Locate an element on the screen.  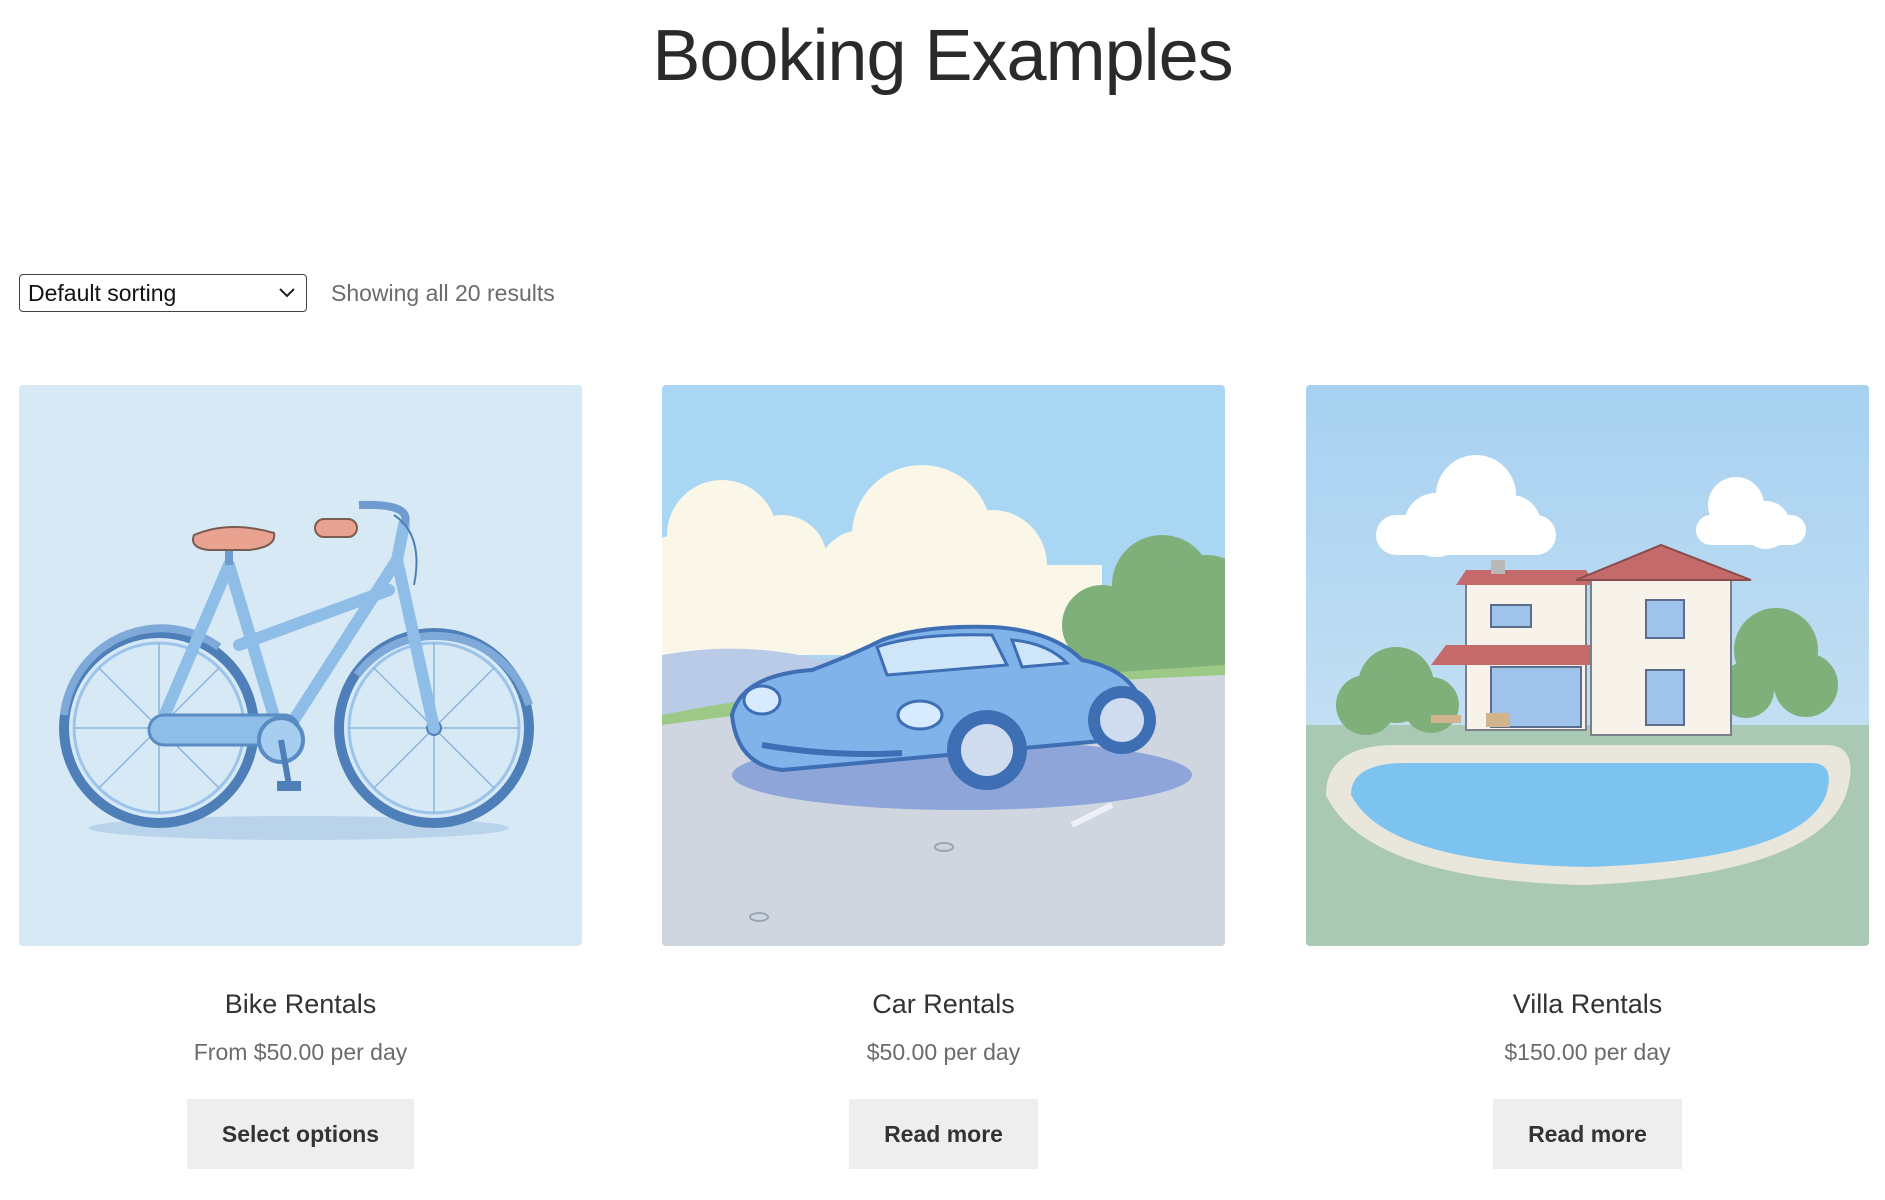
product-price: From $50.00 per day is located at coordinates (300, 1052).